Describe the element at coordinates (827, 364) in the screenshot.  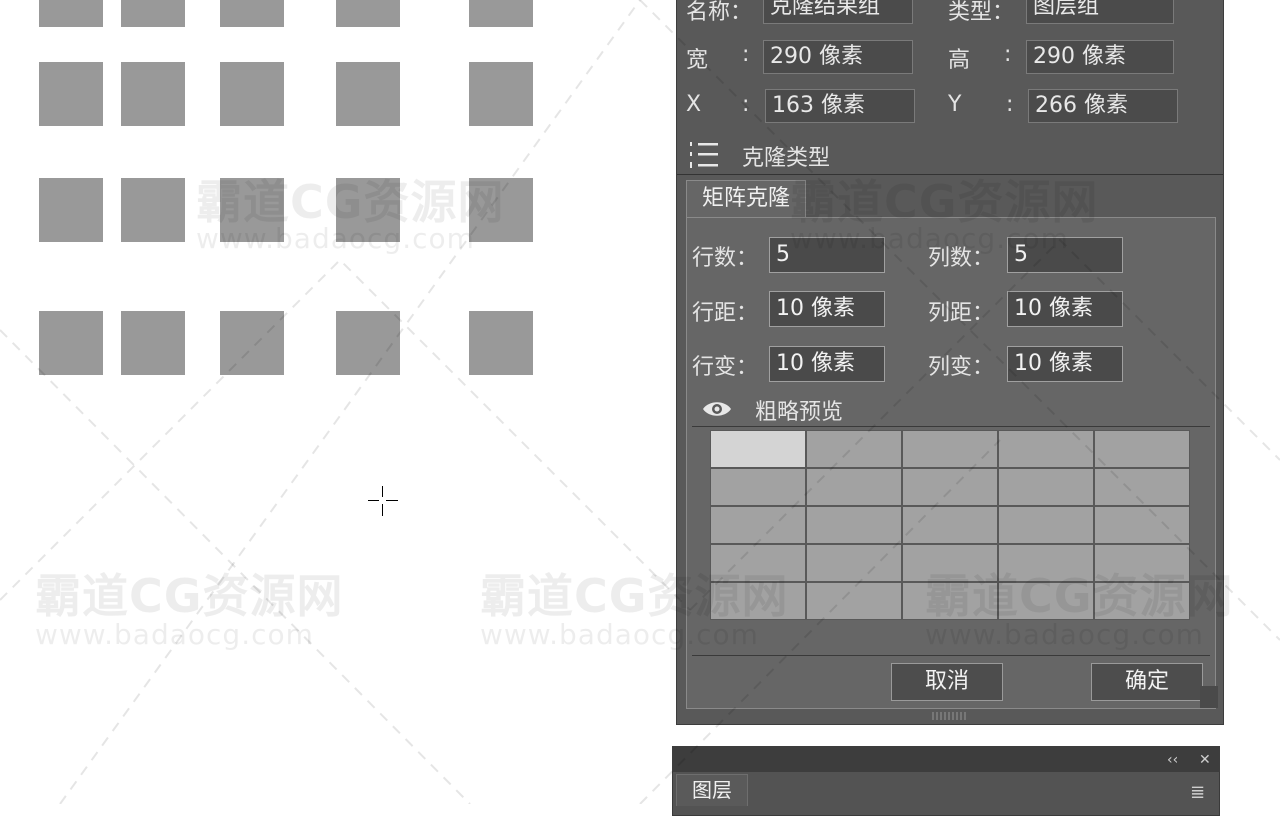
I see `row-var-input: 10 像素` at that location.